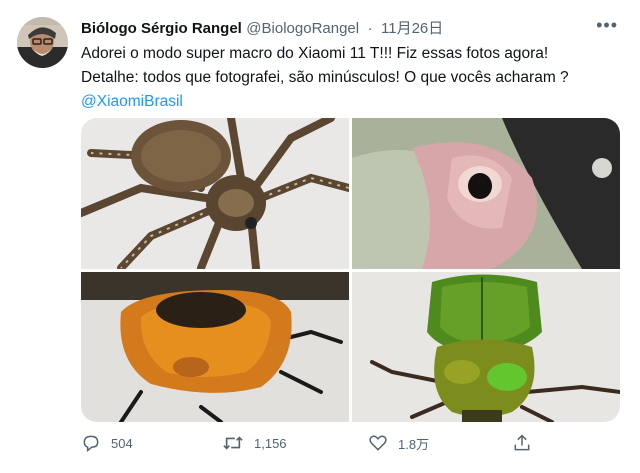 The image size is (640, 473). Describe the element at coordinates (215, 193) in the screenshot. I see `spider-photo` at that location.